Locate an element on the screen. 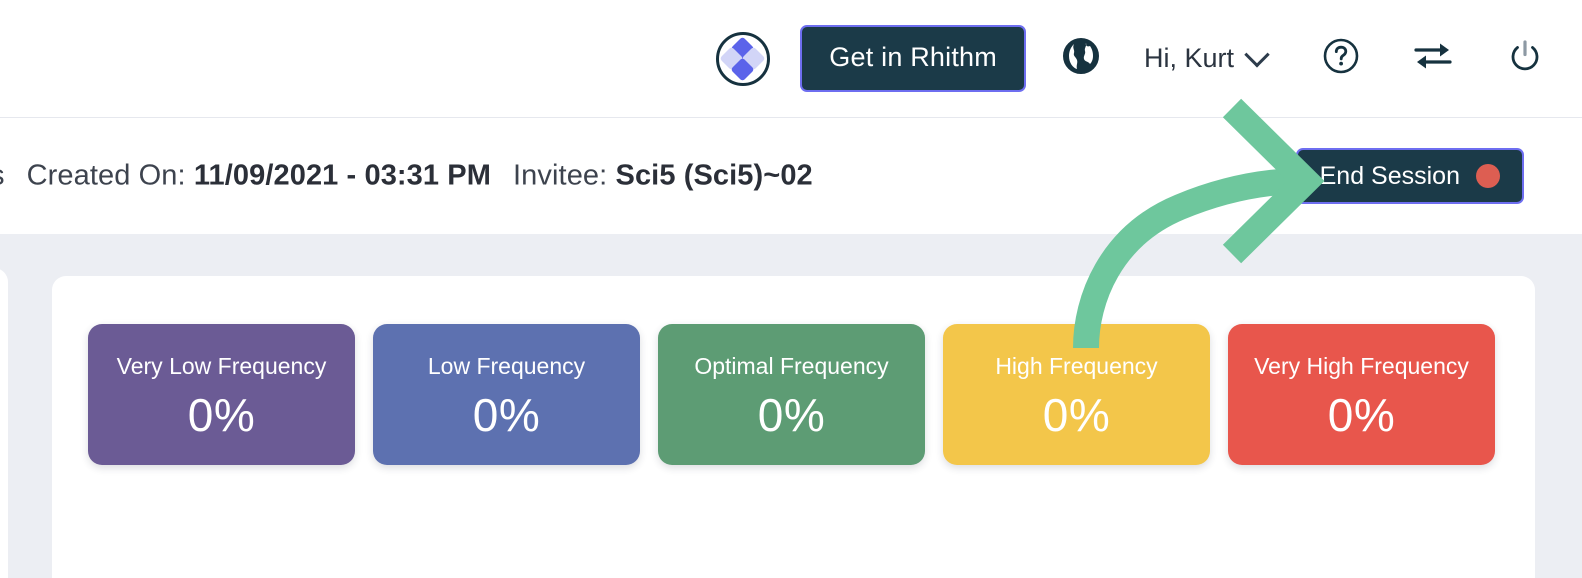 This screenshot has height=578, width=1582. frequency-card: High Frequency 0% is located at coordinates (1076, 394).